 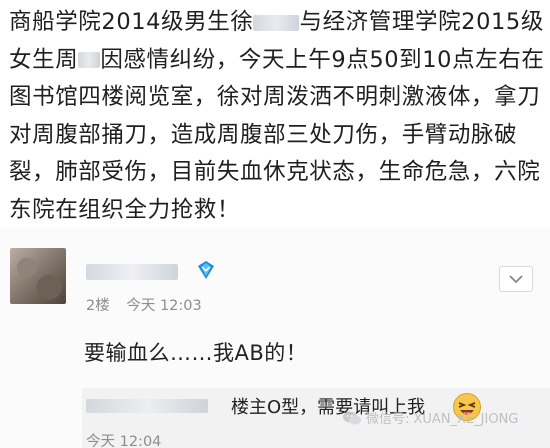 I want to click on more-button, so click(x=516, y=279).